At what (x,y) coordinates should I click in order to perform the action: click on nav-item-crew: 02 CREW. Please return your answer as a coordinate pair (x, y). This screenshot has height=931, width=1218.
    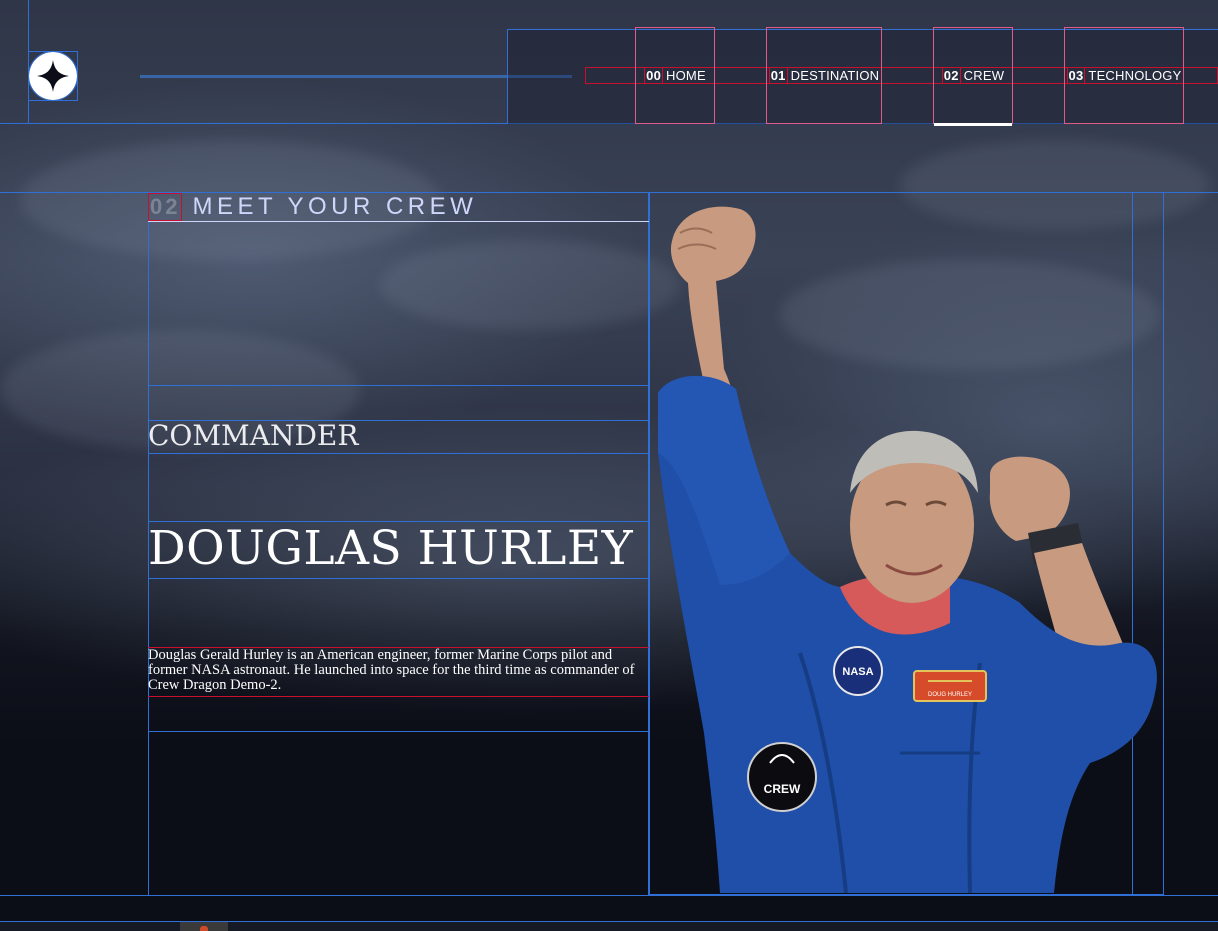
    Looking at the image, I should click on (973, 76).